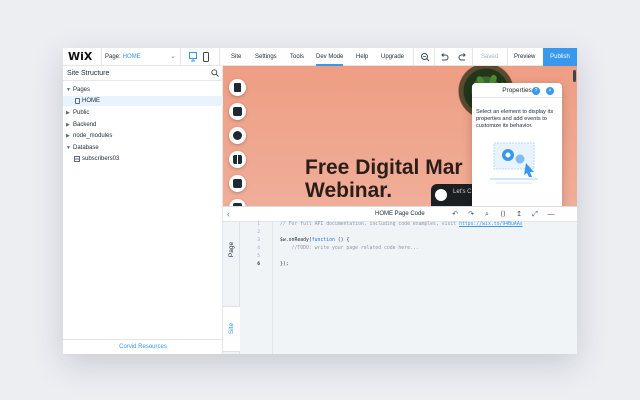  Describe the element at coordinates (284, 264) in the screenshot. I see `code-line-6: });` at that location.